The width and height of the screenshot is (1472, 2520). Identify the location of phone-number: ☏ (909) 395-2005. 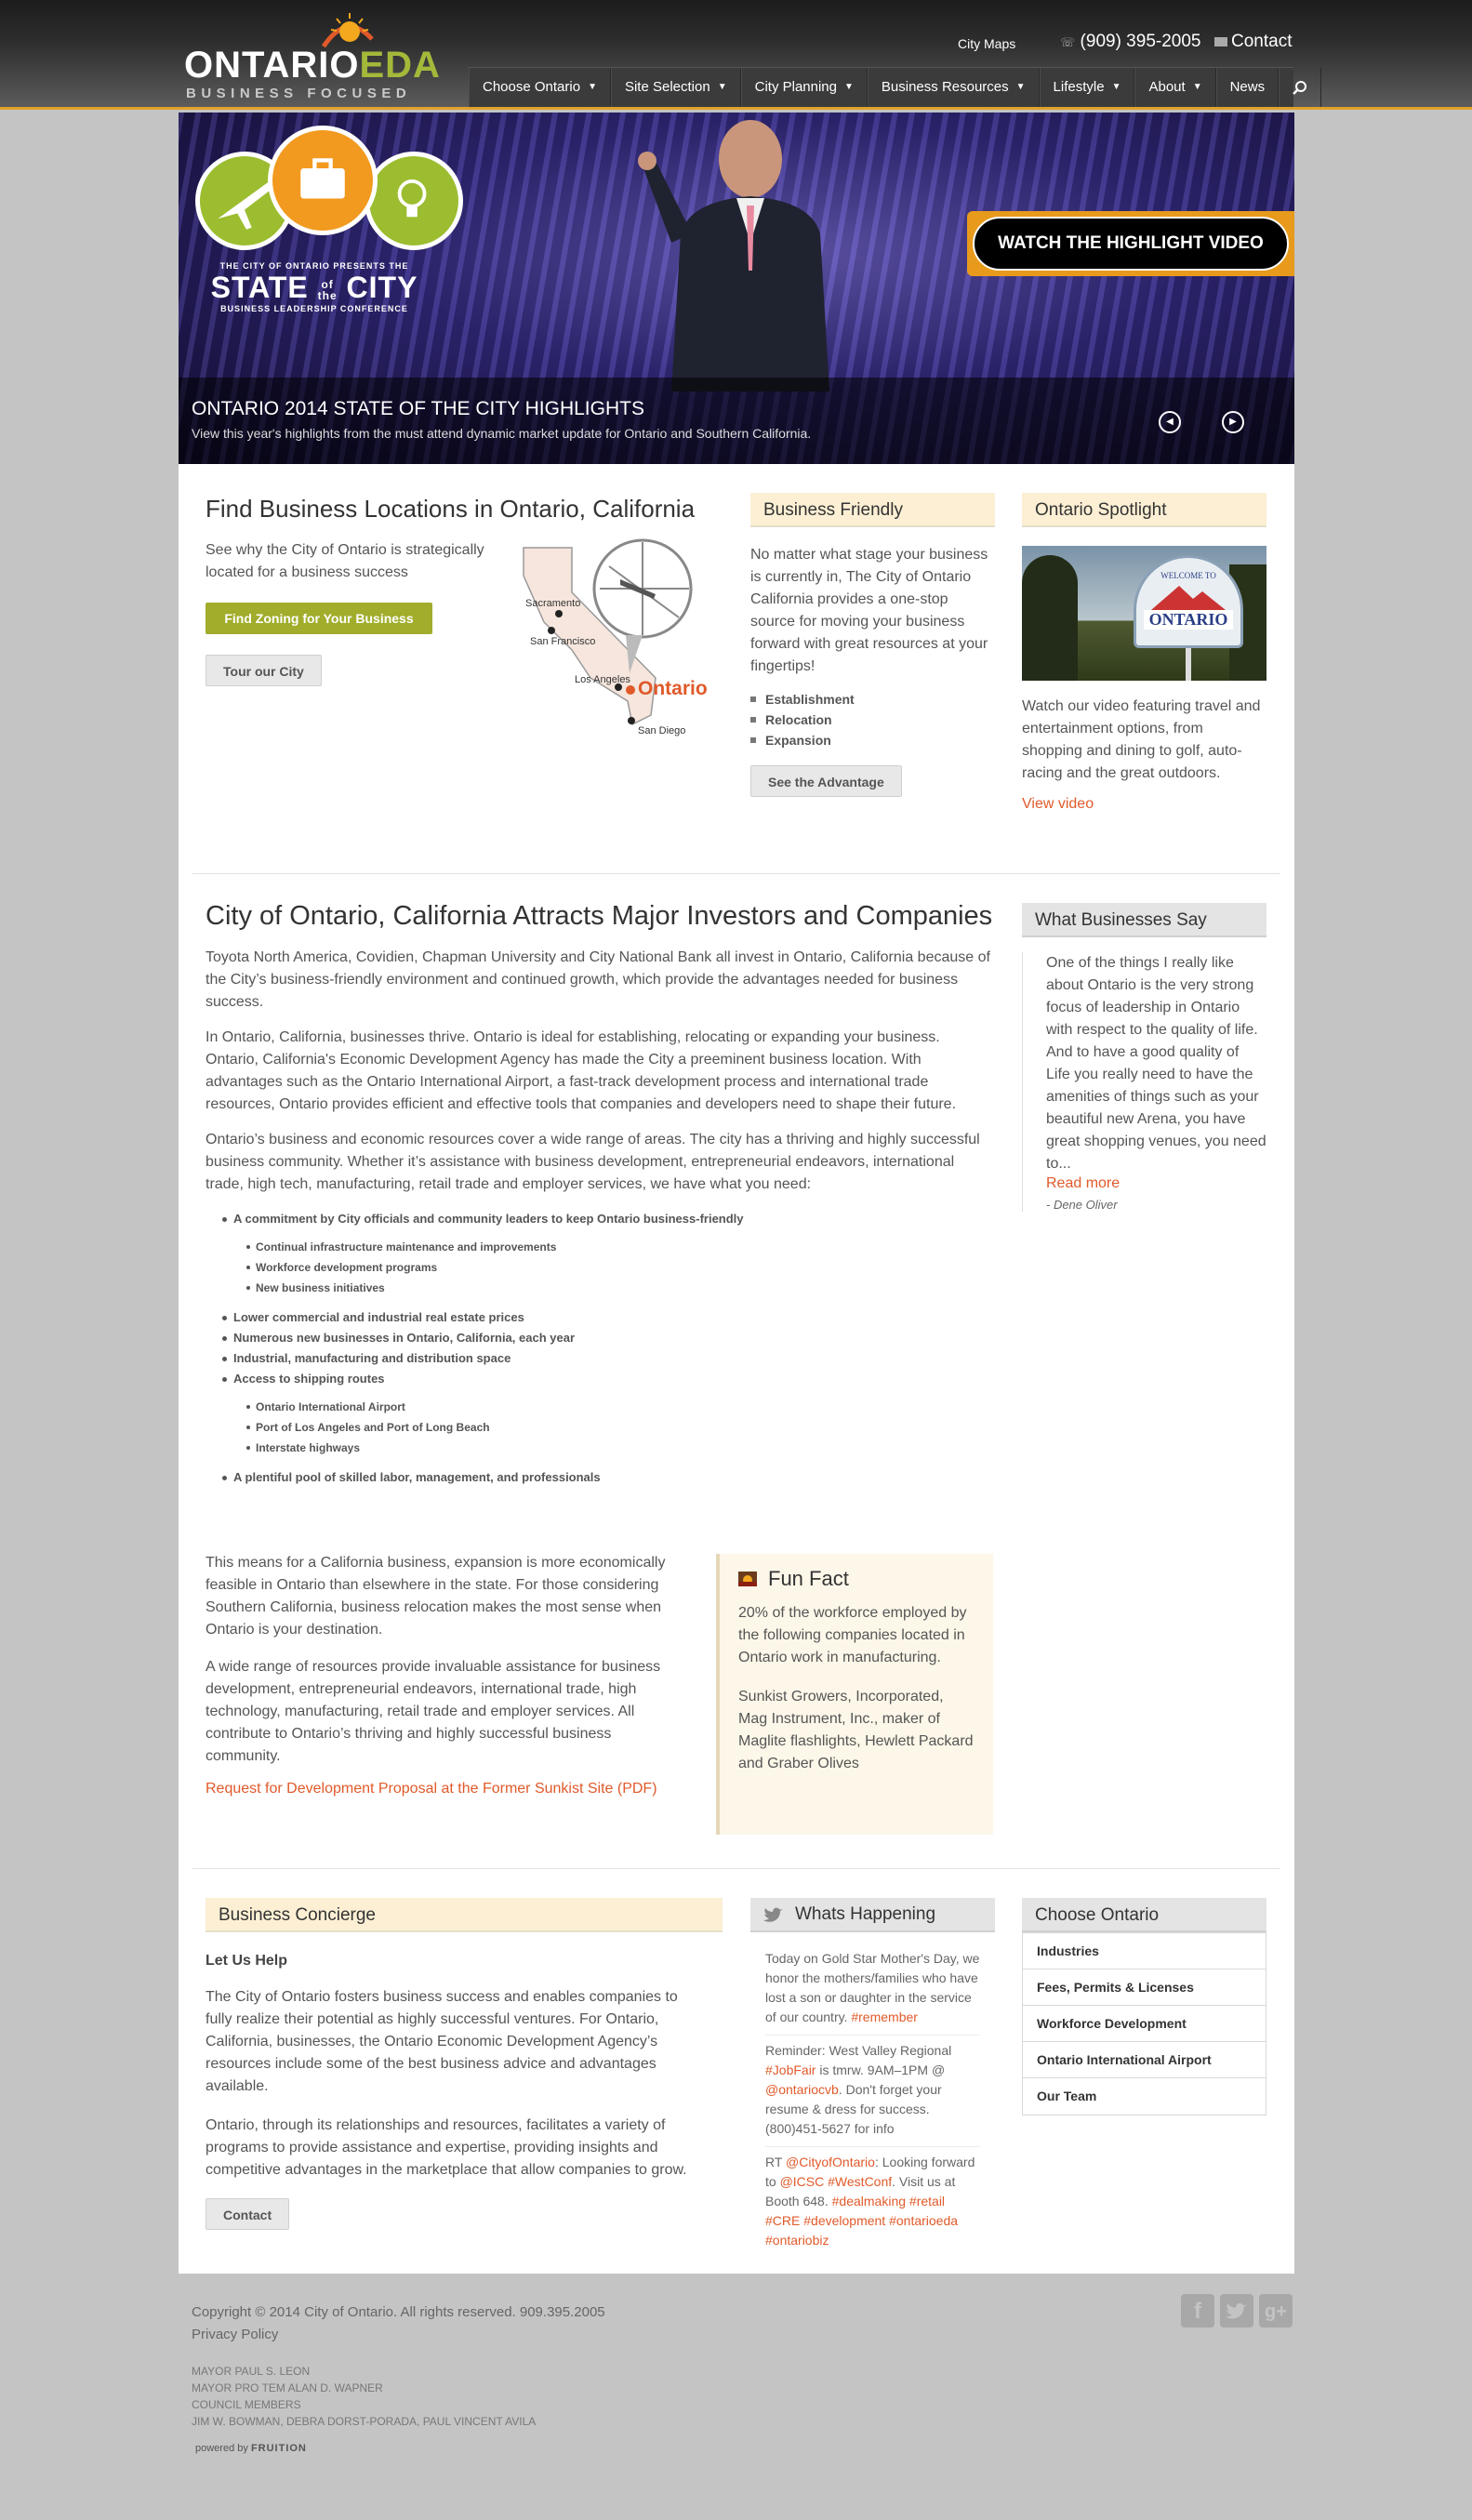
(1130, 41).